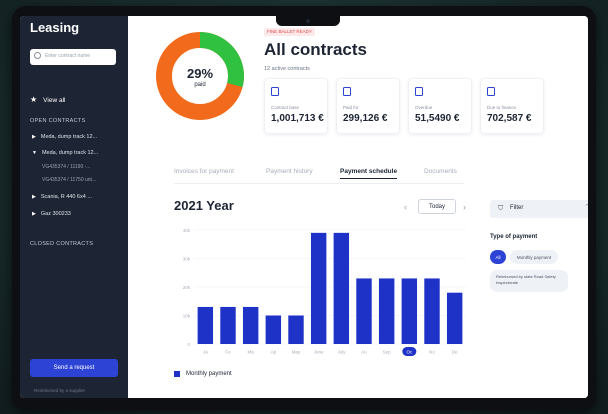 This screenshot has height=414, width=608. I want to click on bar-ma, so click(250, 325).